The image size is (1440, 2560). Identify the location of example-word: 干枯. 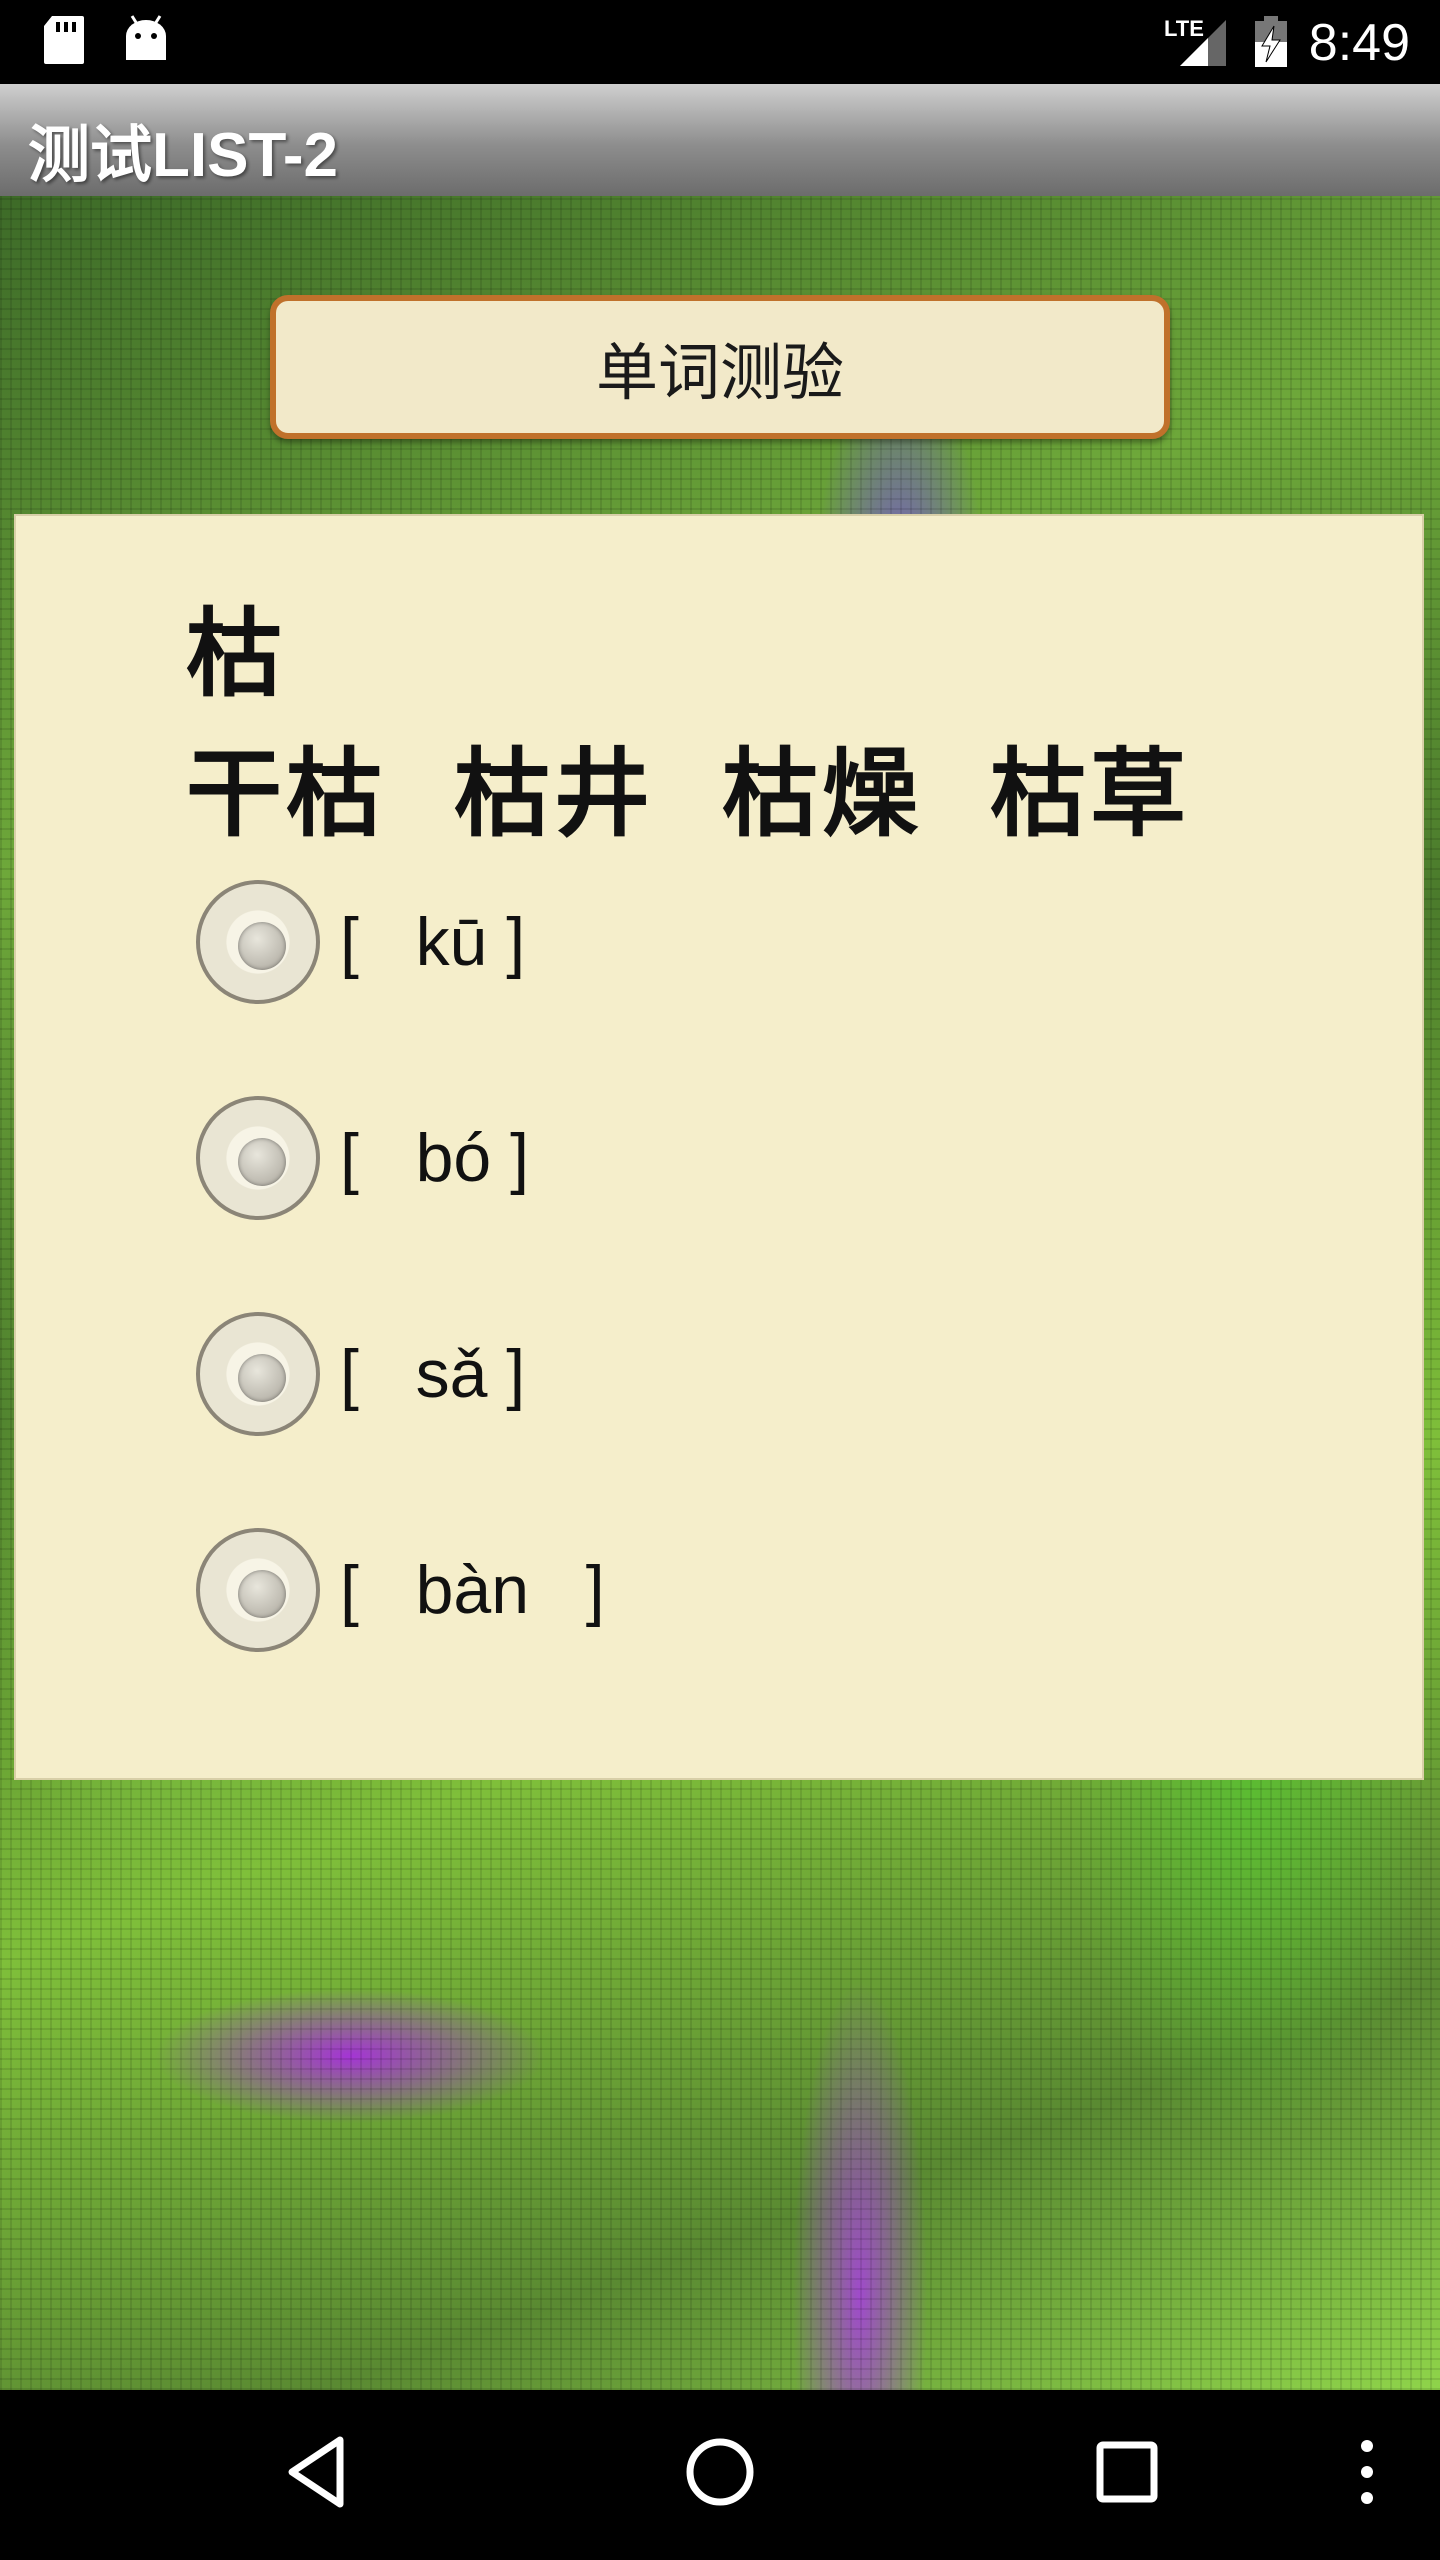
(286, 793).